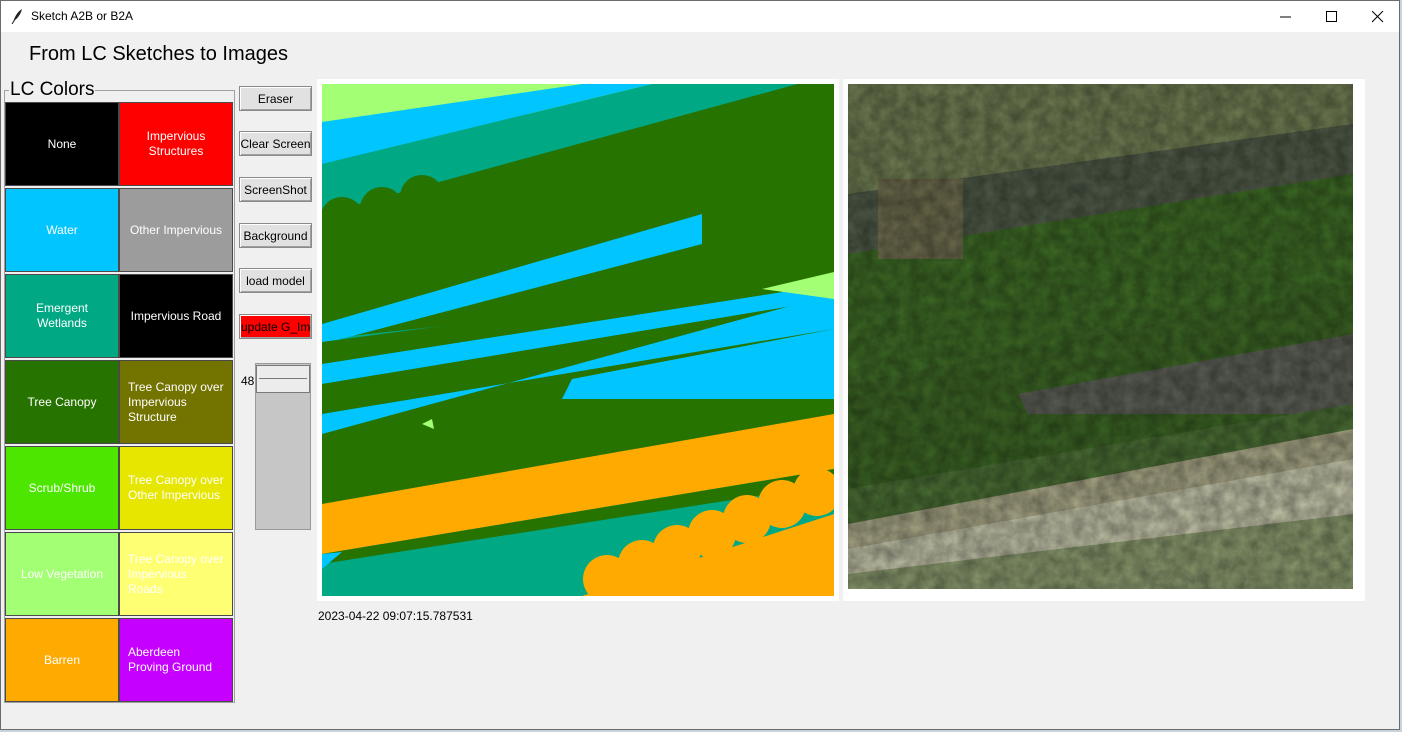 The width and height of the screenshot is (1402, 732). I want to click on update-g-img-button: update G_Img, so click(275, 326).